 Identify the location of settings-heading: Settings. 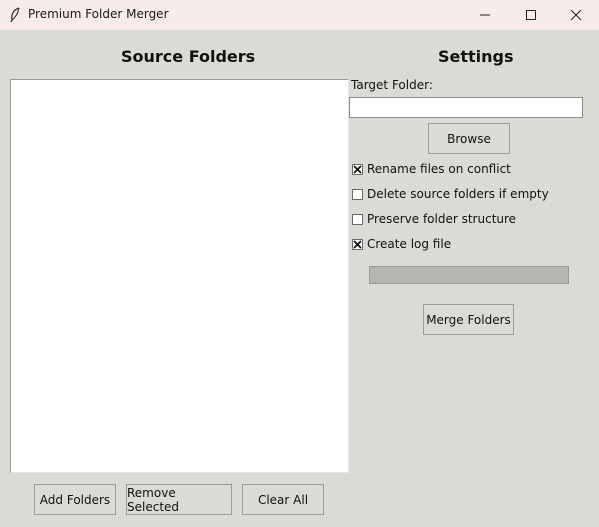
(476, 56).